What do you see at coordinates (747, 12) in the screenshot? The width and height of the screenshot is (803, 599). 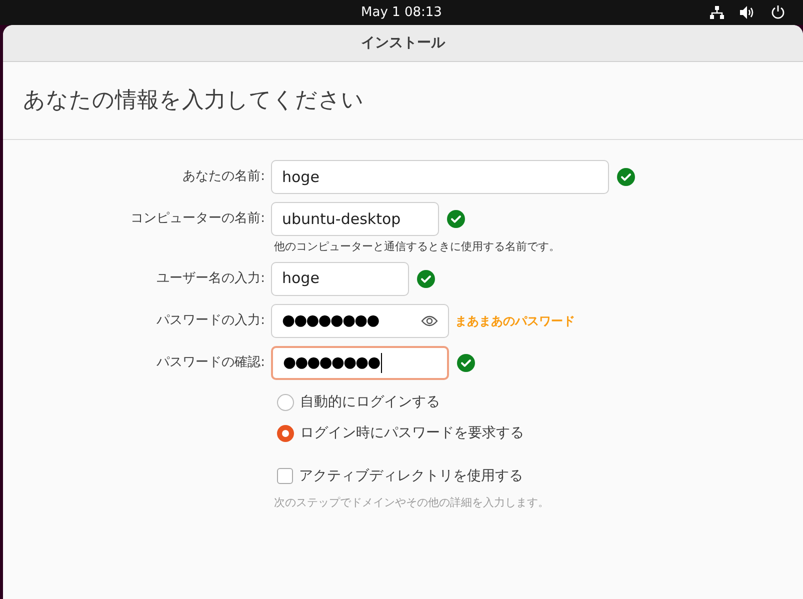 I see `speaker-icon` at bounding box center [747, 12].